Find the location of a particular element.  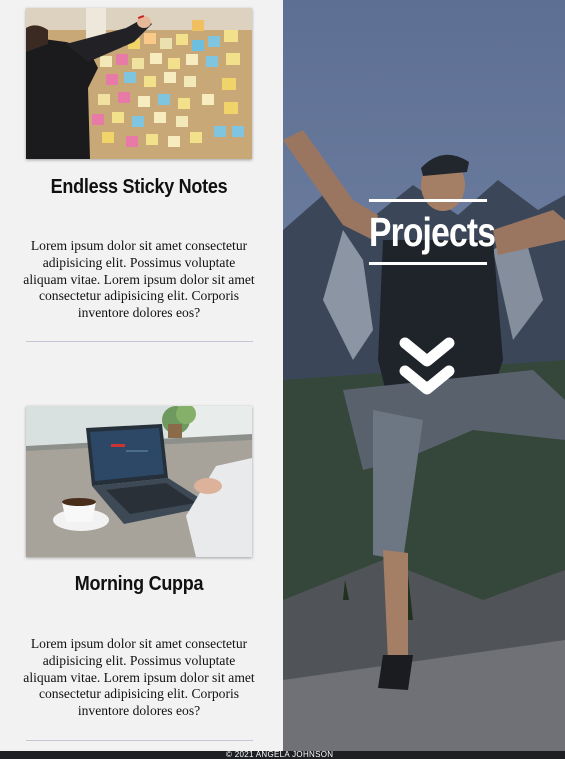

footer: © 2021 ANGELA JOHNSON is located at coordinates (282, 755).